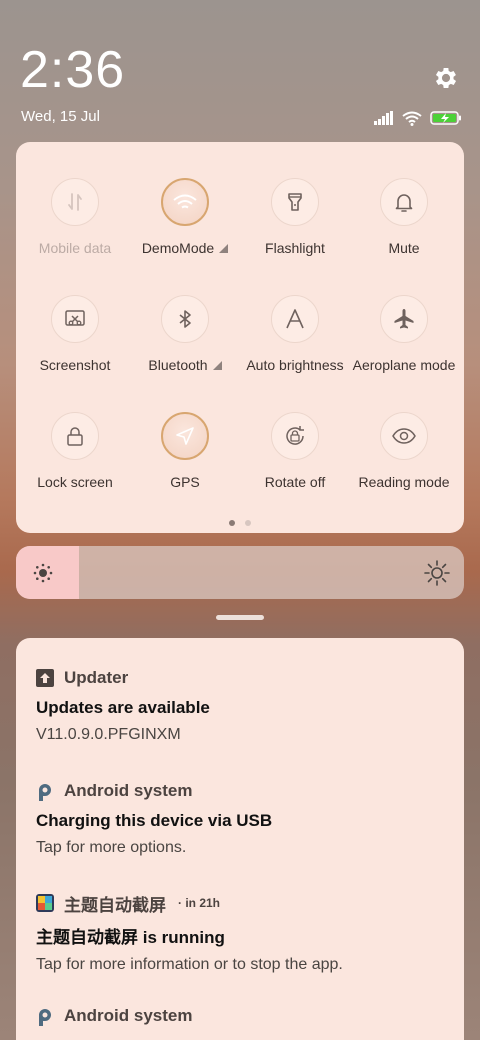 The height and width of the screenshot is (1040, 480). I want to click on tile-mobile-data: Mobile data, so click(75, 217).